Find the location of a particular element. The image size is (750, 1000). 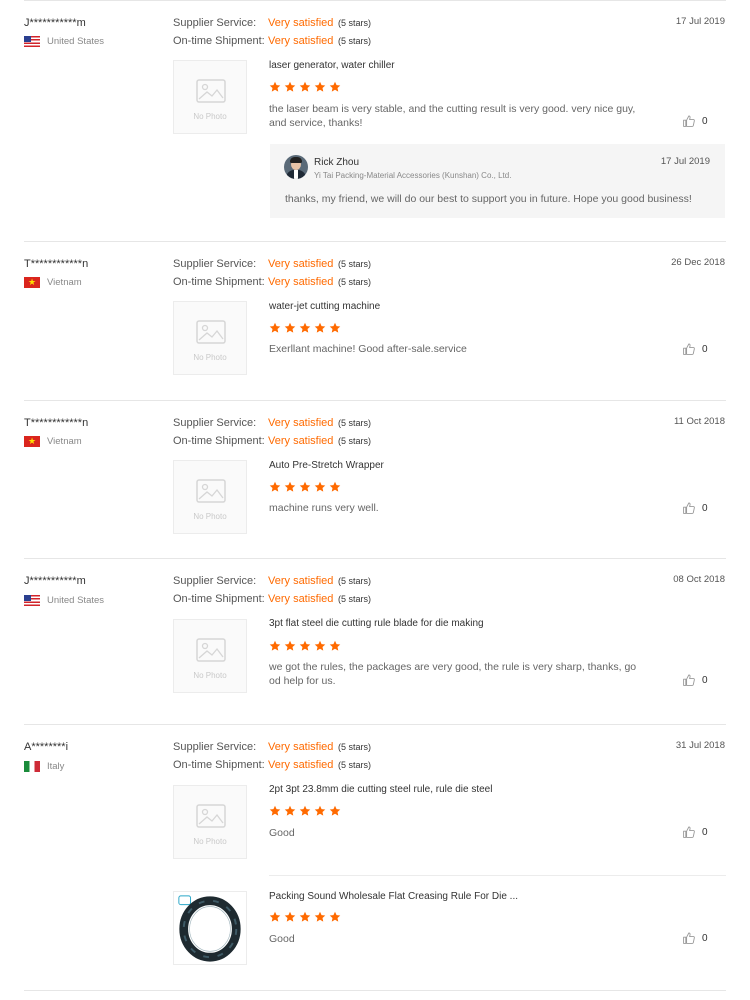

creasing-rule-product-image is located at coordinates (209, 928).